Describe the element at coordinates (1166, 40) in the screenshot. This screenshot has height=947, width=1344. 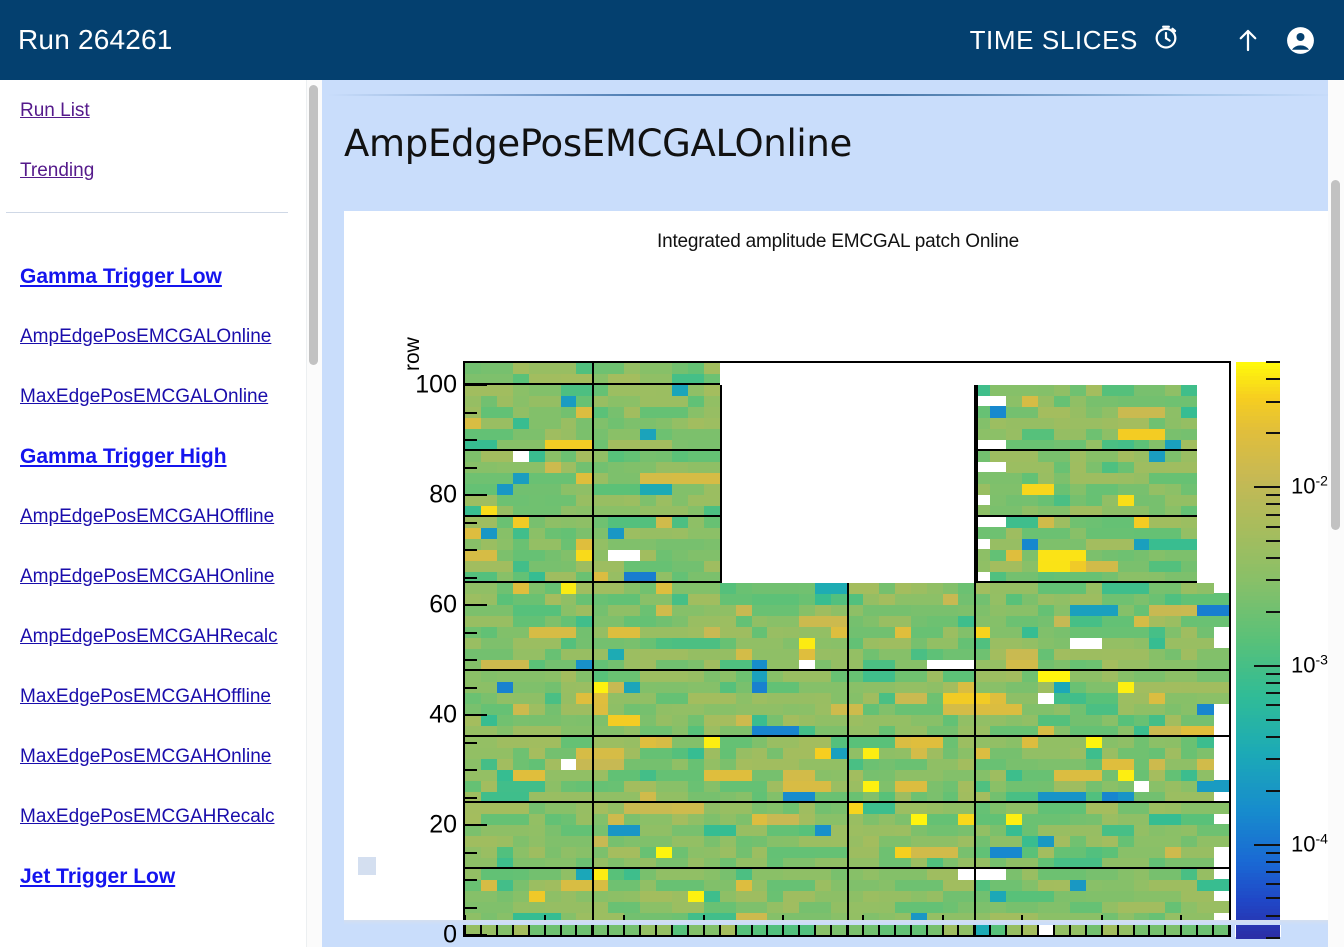
I see `timer-icon` at that location.